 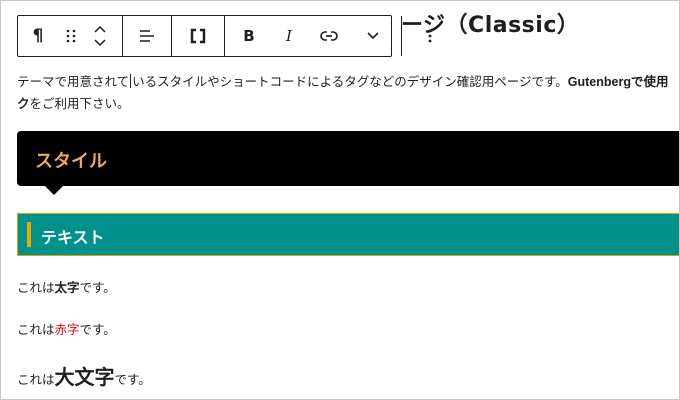 I want to click on bold-sample-paragraph: これは太字です。, so click(x=66, y=286).